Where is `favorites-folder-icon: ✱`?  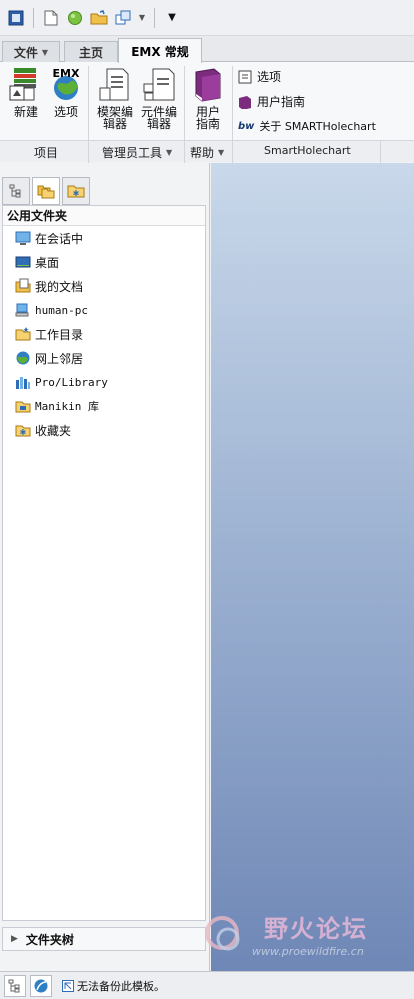
favorites-folder-icon: ✱ is located at coordinates (76, 191).